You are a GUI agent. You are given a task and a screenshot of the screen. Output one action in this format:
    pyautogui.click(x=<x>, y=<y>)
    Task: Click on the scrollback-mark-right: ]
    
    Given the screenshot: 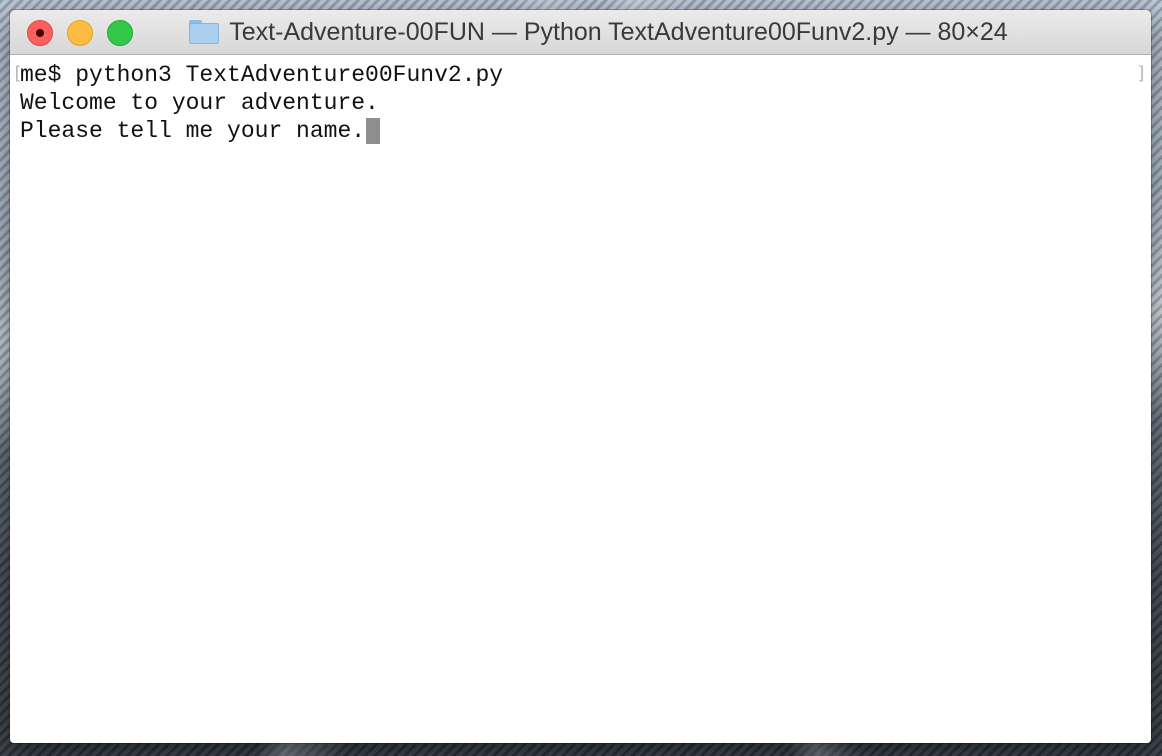 What is the action you would take?
    pyautogui.click(x=1141, y=73)
    